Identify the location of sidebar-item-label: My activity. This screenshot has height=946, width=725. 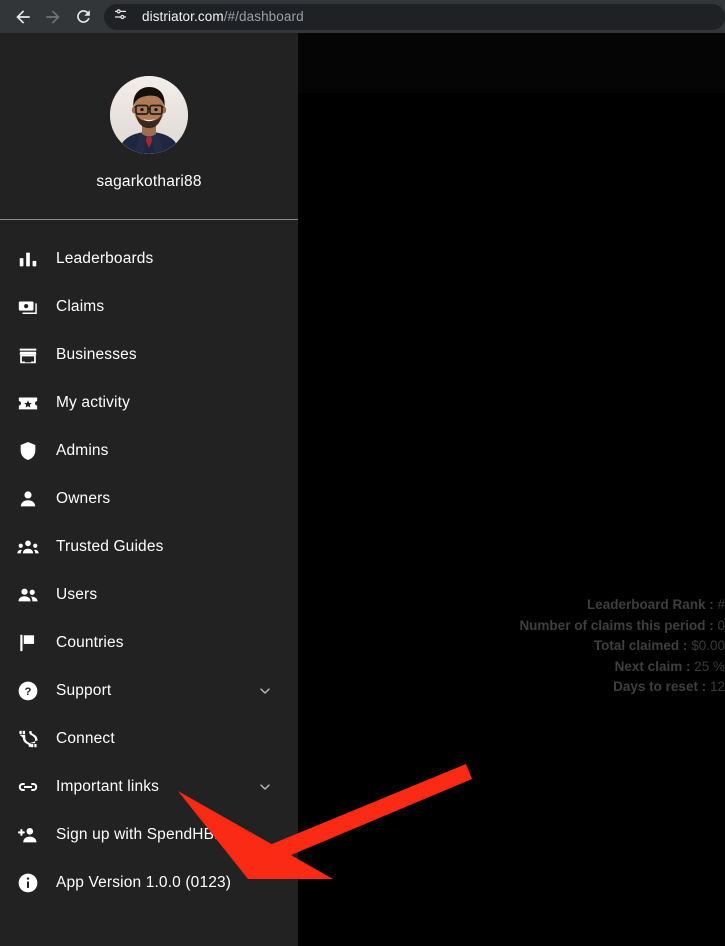
(93, 402).